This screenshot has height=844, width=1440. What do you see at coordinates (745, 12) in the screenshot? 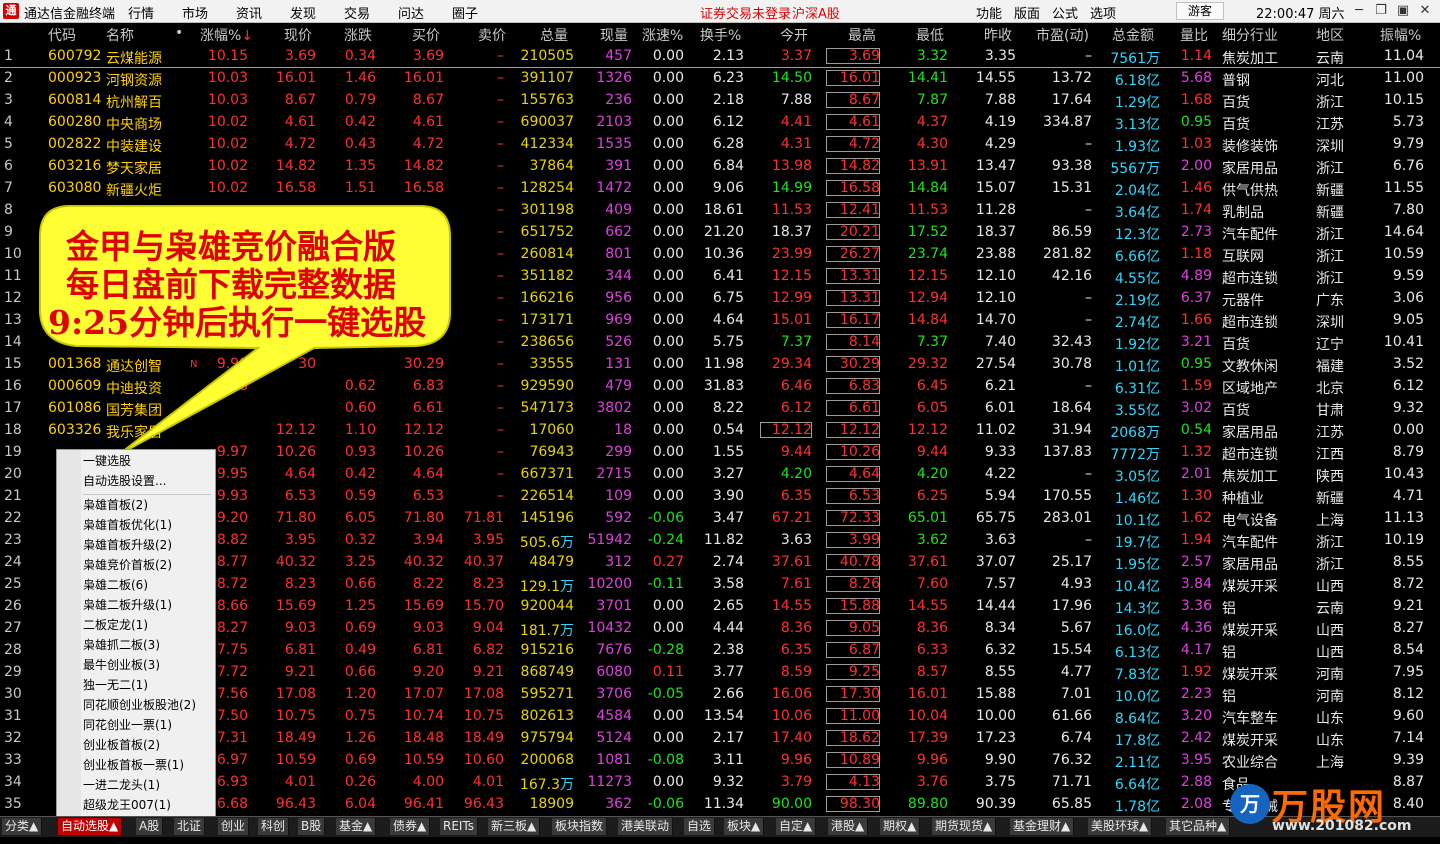
I see `login-notice: 证券交易未登录` at bounding box center [745, 12].